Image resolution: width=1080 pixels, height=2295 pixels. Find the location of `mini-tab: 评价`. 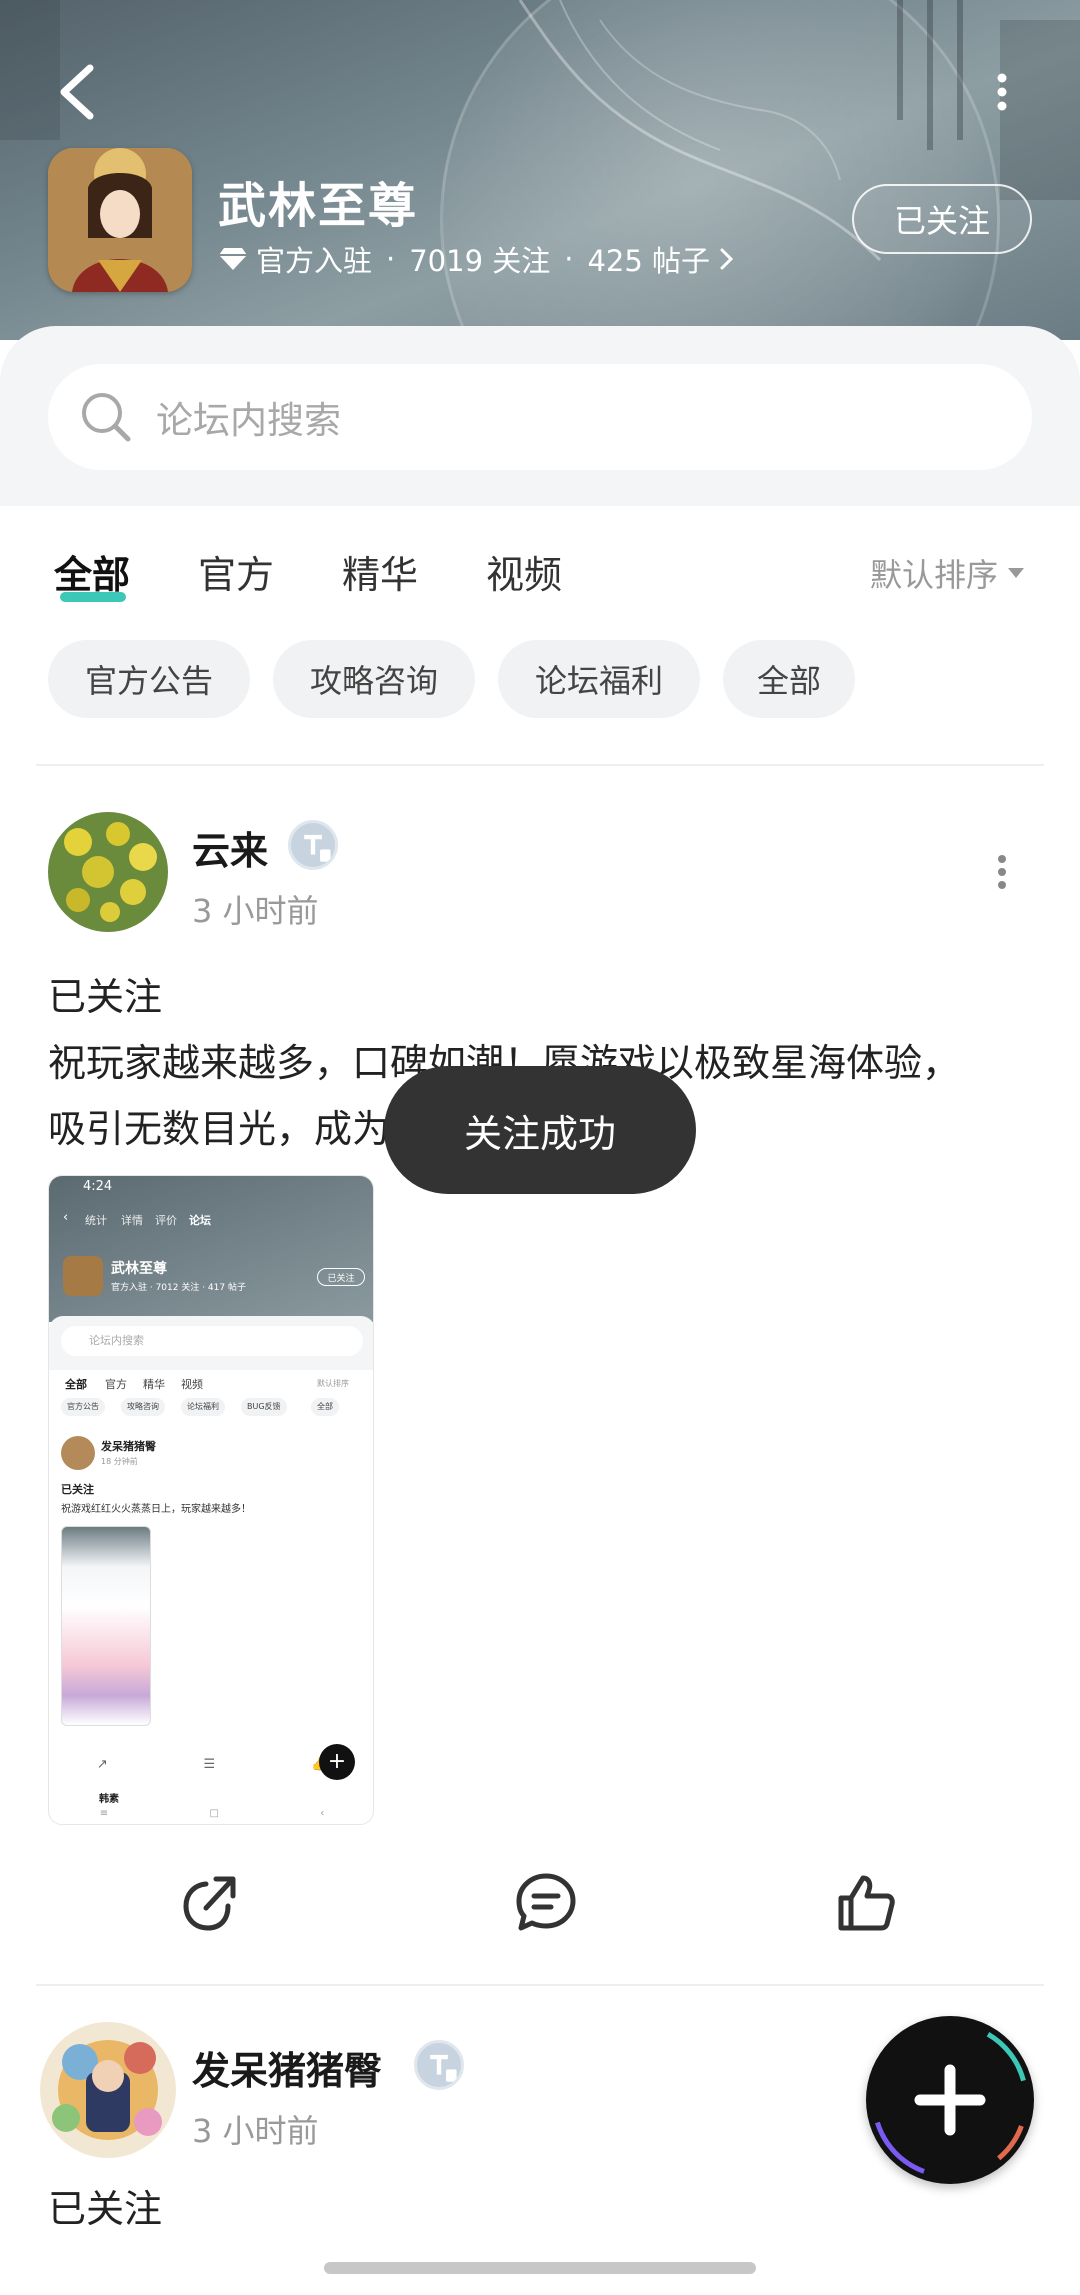

mini-tab: 评价 is located at coordinates (166, 1220).